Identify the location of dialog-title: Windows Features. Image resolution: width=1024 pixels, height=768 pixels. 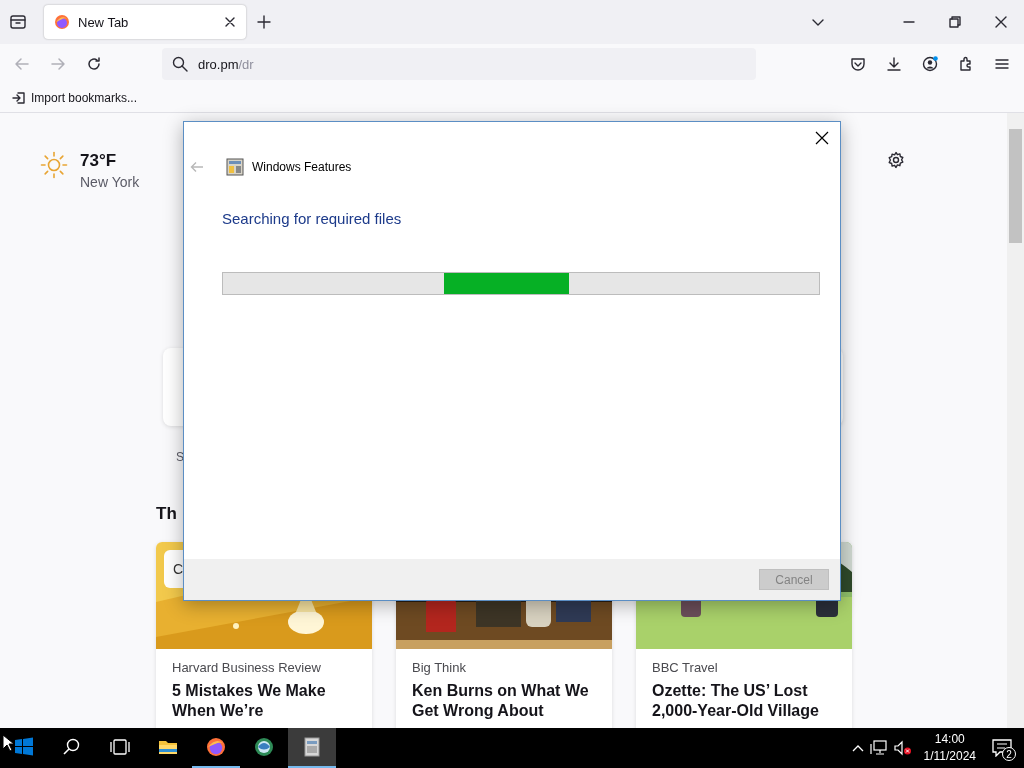
(302, 167).